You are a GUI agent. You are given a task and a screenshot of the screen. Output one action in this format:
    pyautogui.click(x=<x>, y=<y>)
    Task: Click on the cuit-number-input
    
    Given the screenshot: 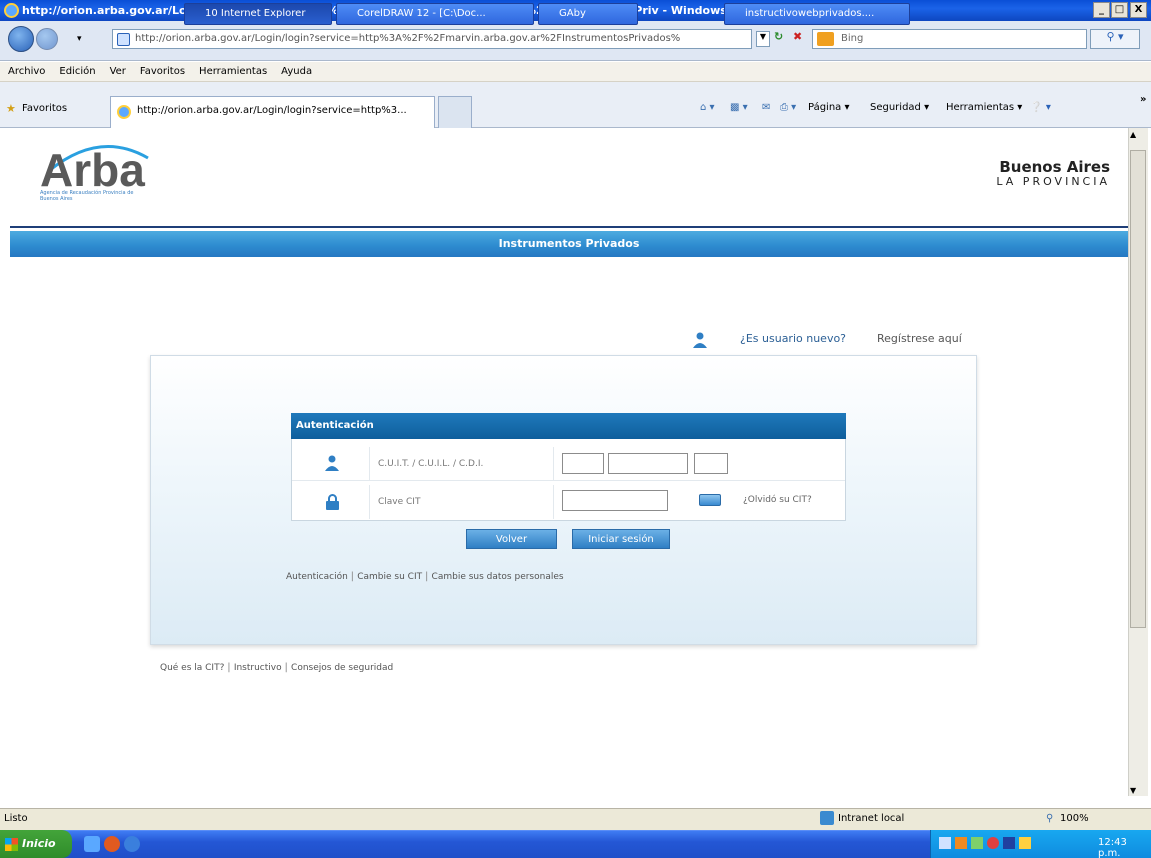 What is the action you would take?
    pyautogui.click(x=648, y=463)
    